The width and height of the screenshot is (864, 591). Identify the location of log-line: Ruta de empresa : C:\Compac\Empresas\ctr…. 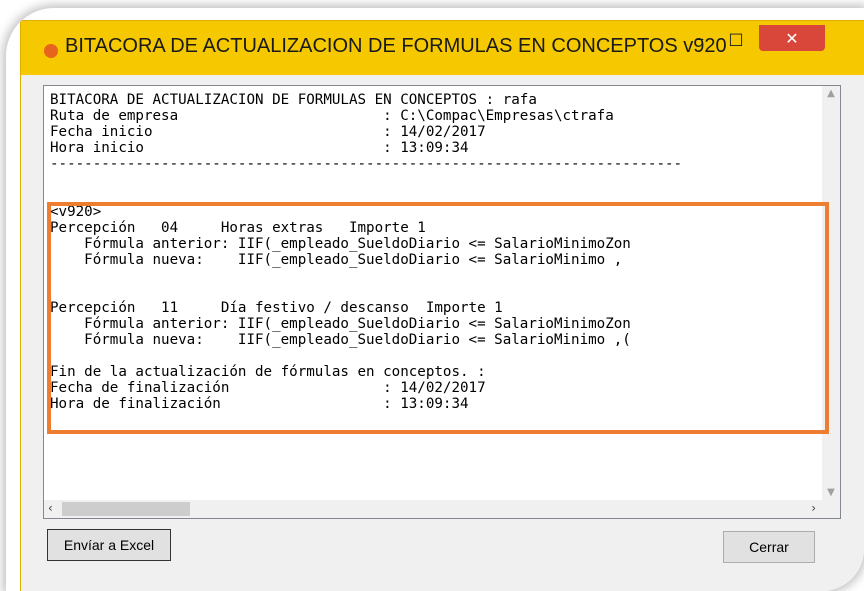
(332, 116).